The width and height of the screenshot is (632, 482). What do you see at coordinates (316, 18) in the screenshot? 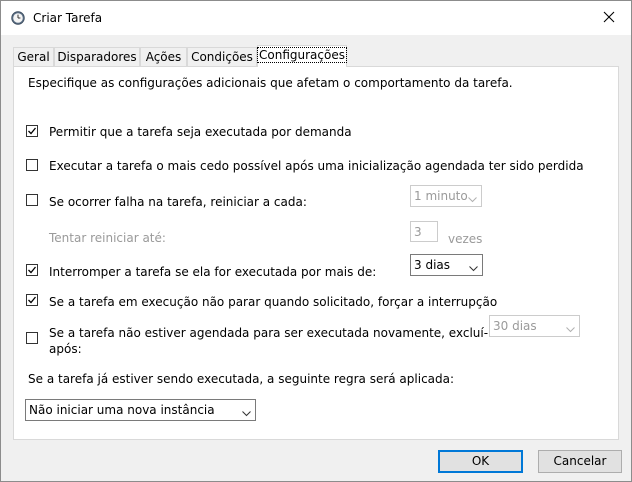
I see `title-bar: Criar Tarefa` at bounding box center [316, 18].